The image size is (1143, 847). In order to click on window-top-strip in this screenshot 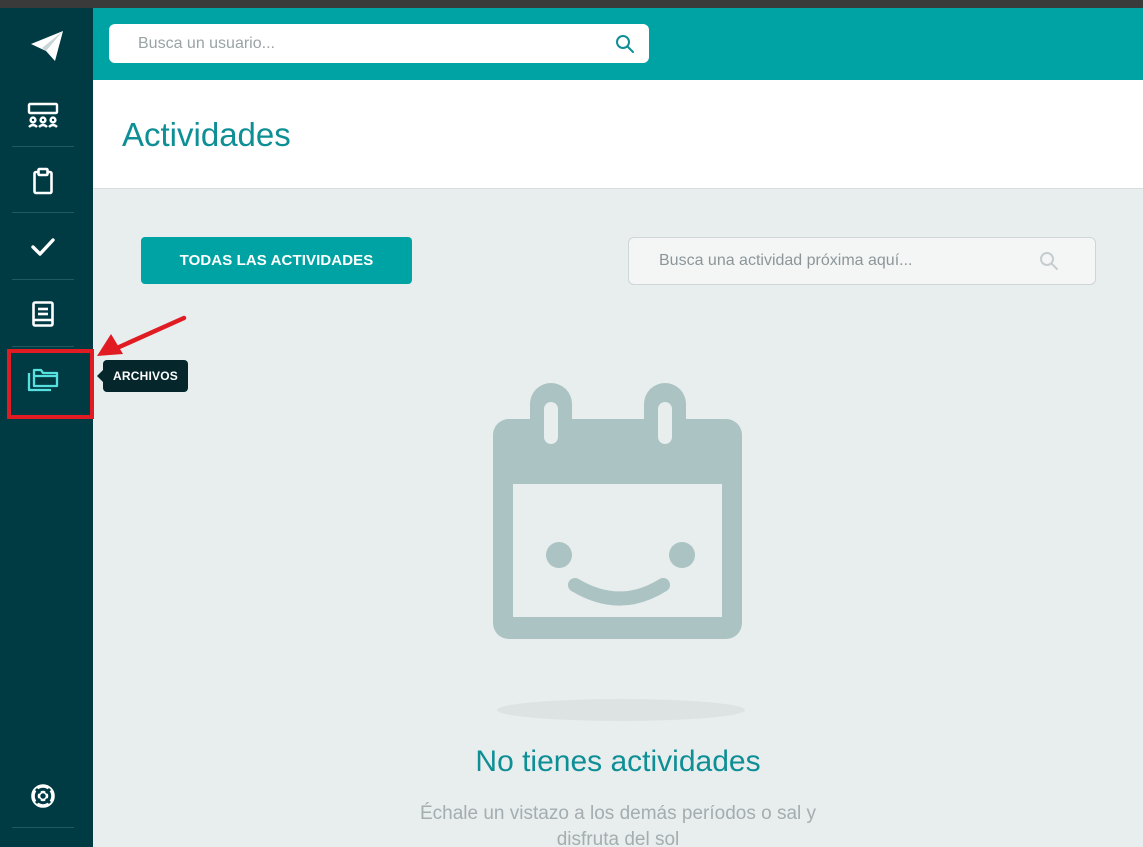, I will do `click(571, 4)`.